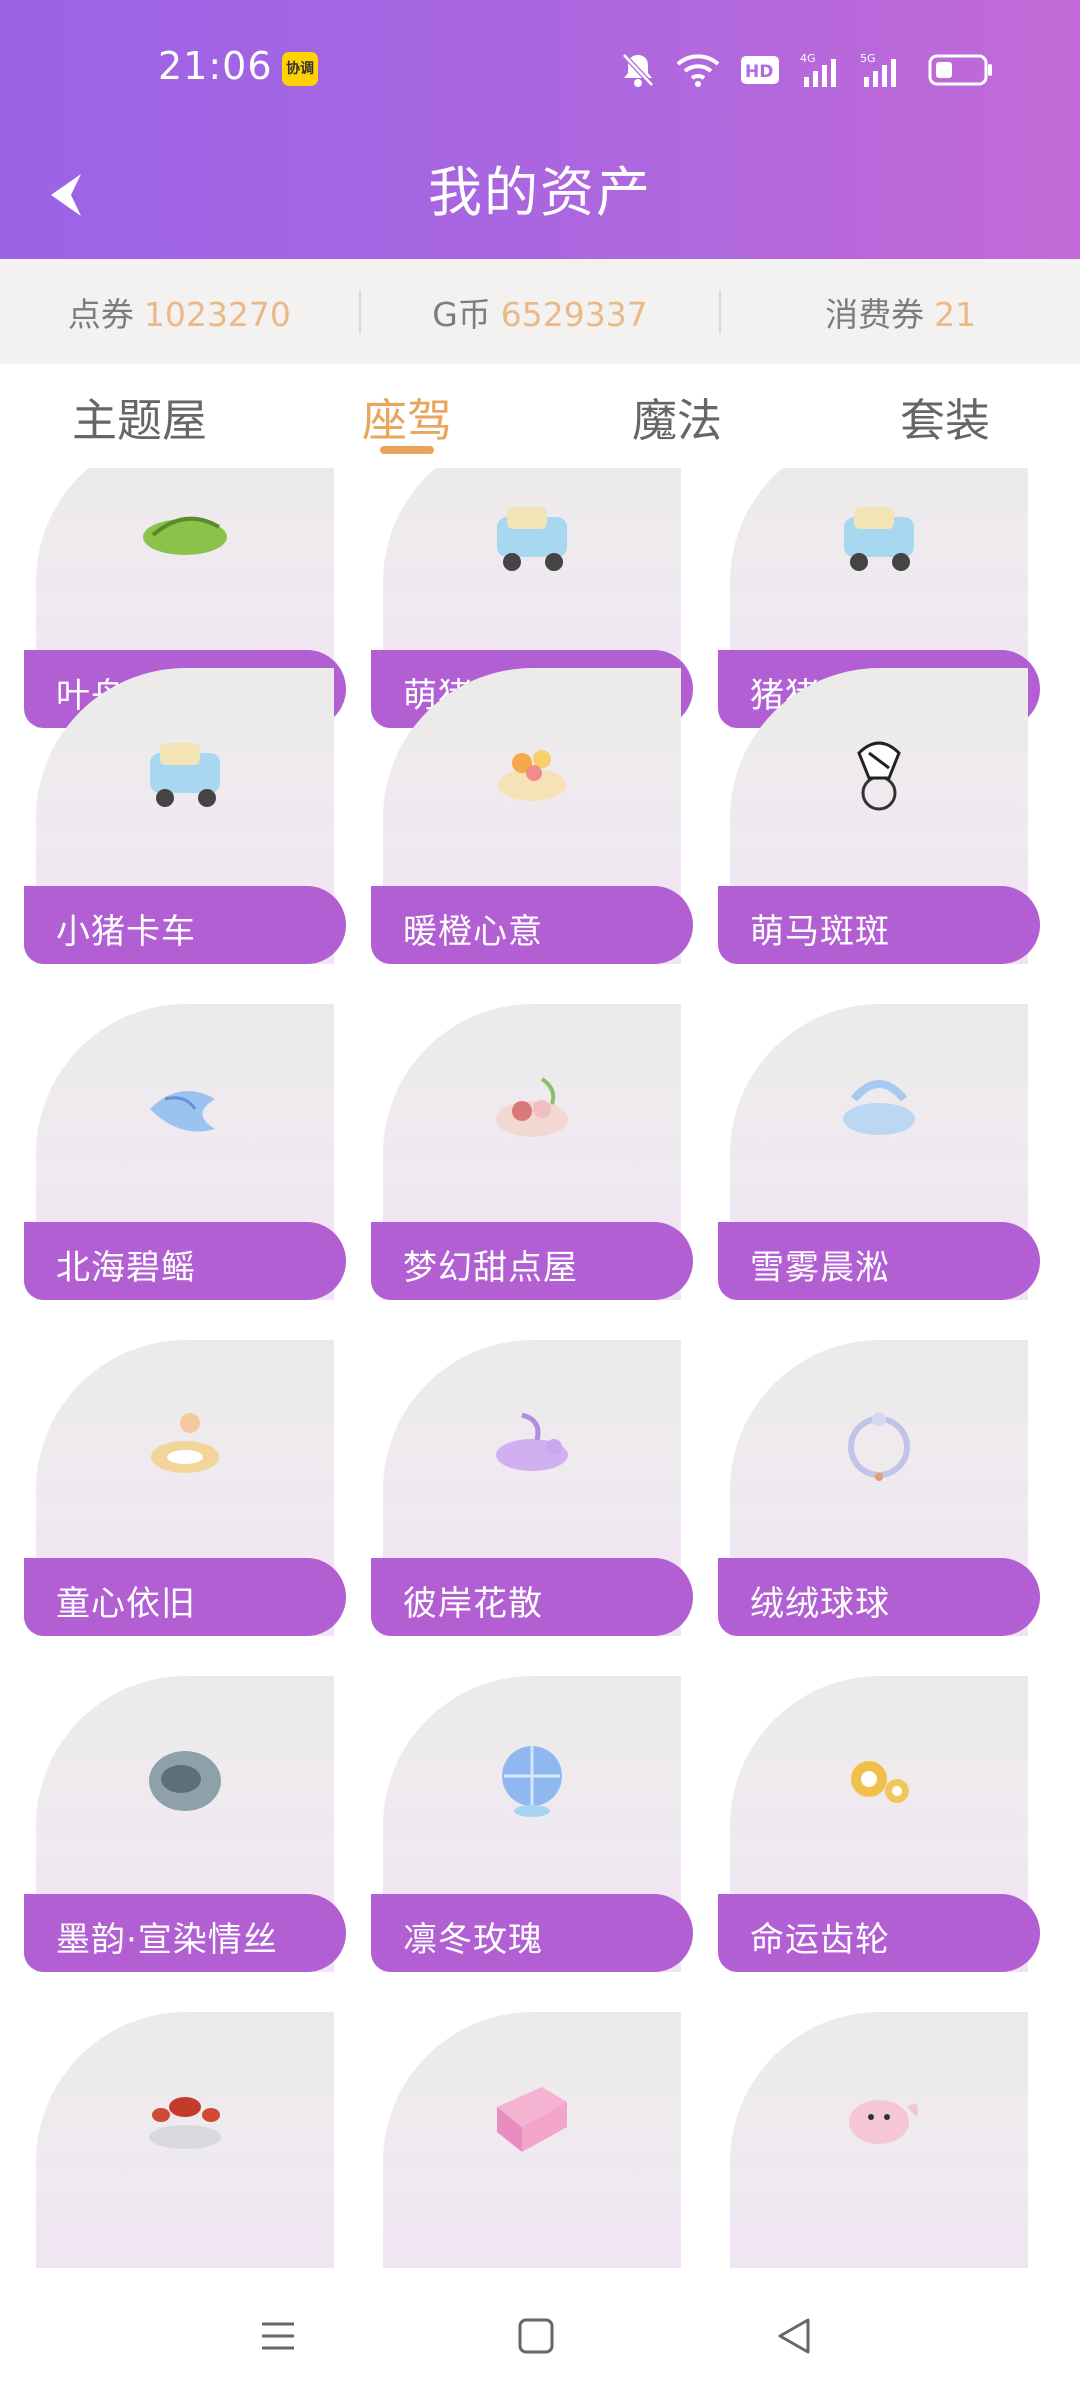 The height and width of the screenshot is (2400, 1080). I want to click on ink-swirl-icon, so click(185, 1781).